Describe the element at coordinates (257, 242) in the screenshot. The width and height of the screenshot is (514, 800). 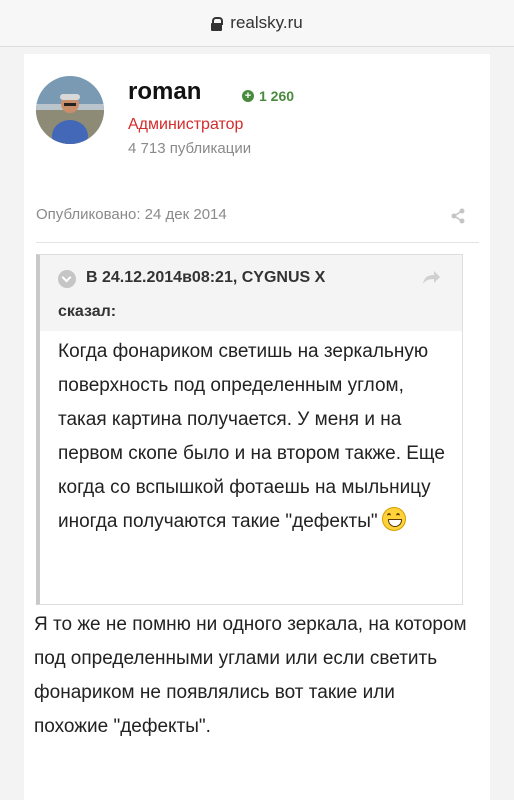
I see `divider` at that location.